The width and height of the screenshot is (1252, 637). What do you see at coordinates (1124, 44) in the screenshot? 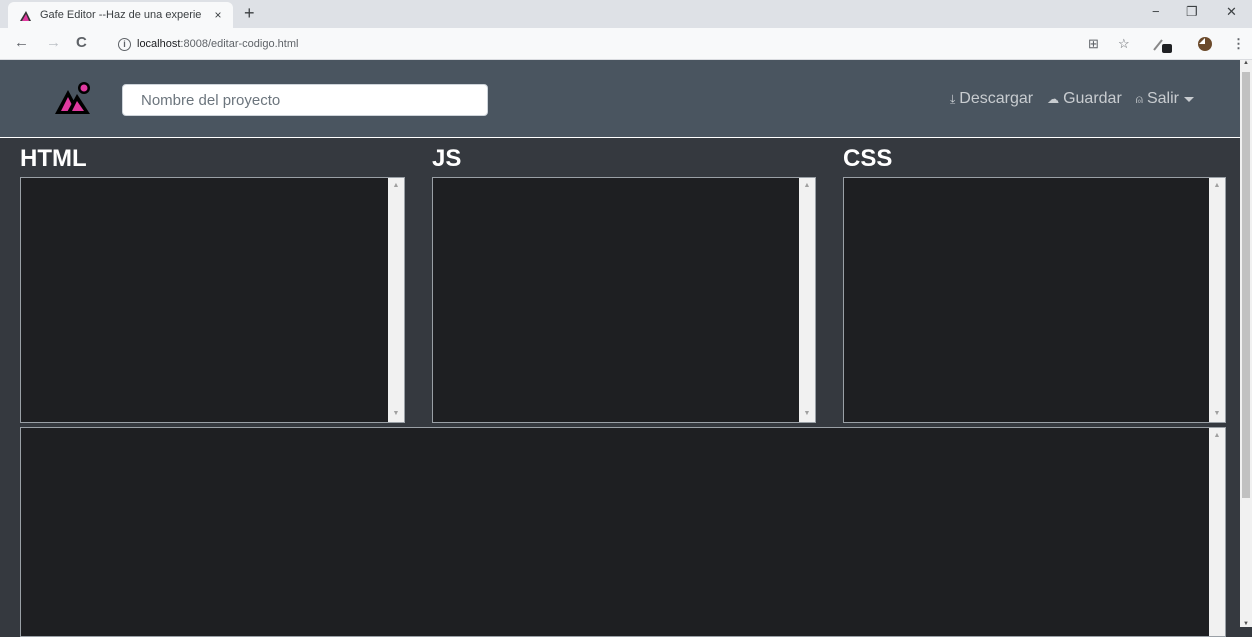
I see `bookmark-star-icon: ☆` at bounding box center [1124, 44].